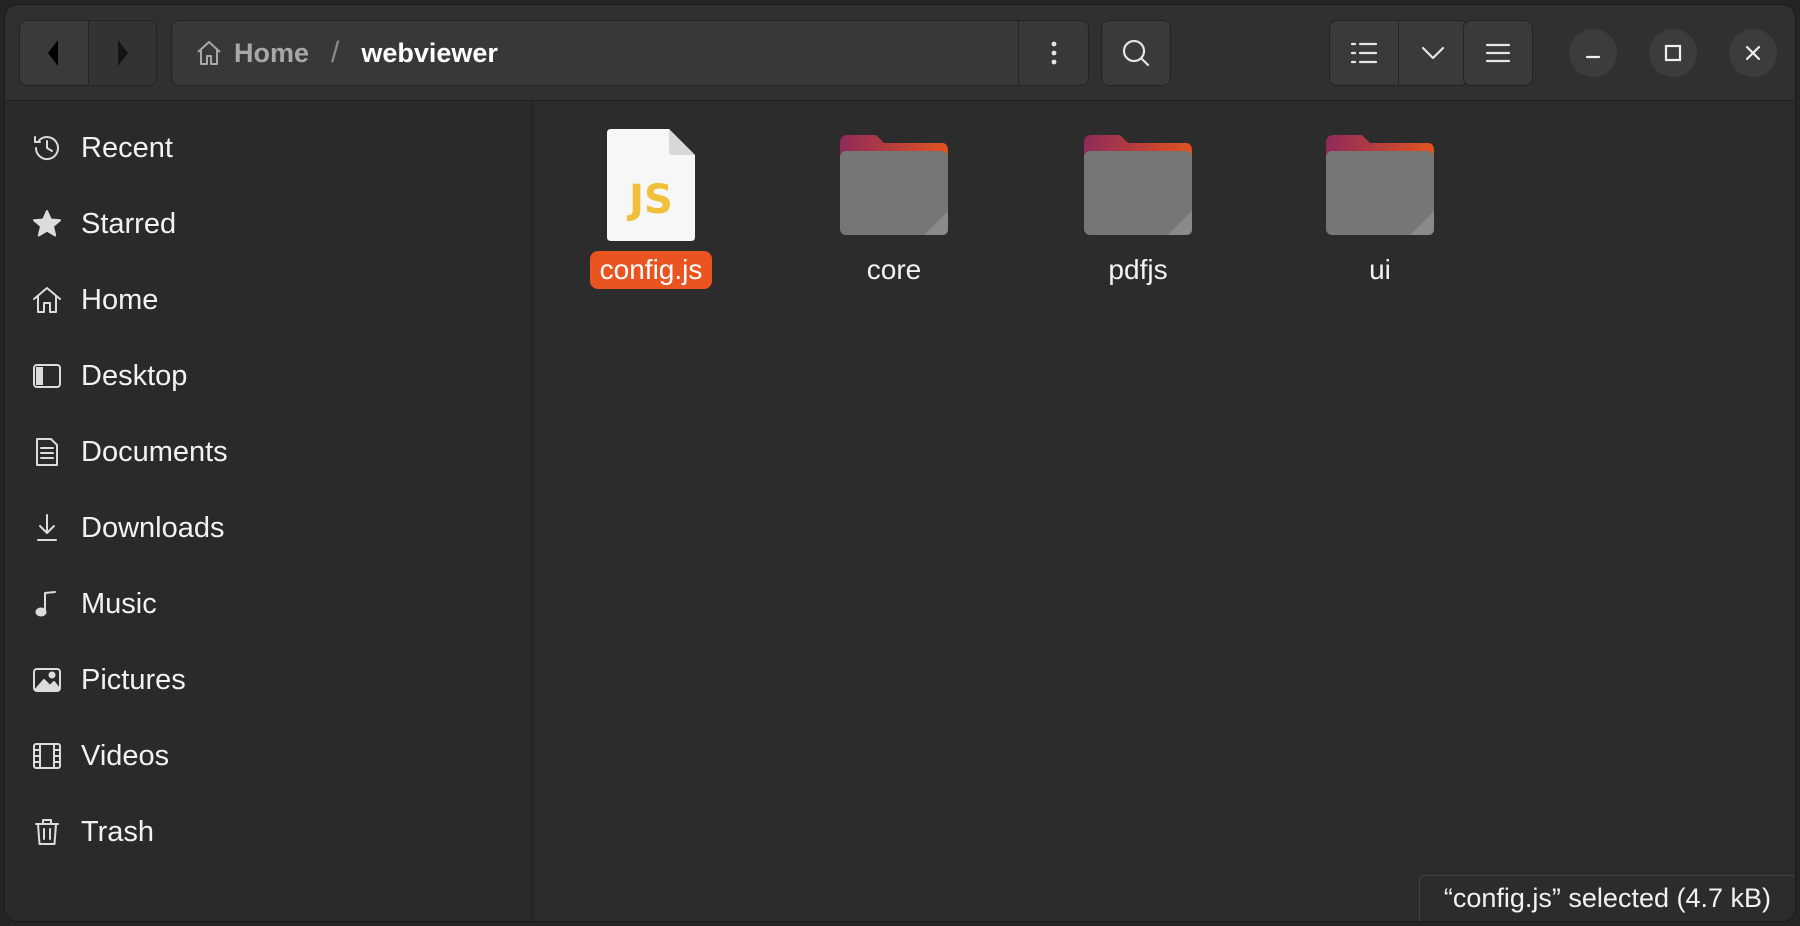 The width and height of the screenshot is (1800, 926). I want to click on sidebar-item-label: Home, so click(120, 299).